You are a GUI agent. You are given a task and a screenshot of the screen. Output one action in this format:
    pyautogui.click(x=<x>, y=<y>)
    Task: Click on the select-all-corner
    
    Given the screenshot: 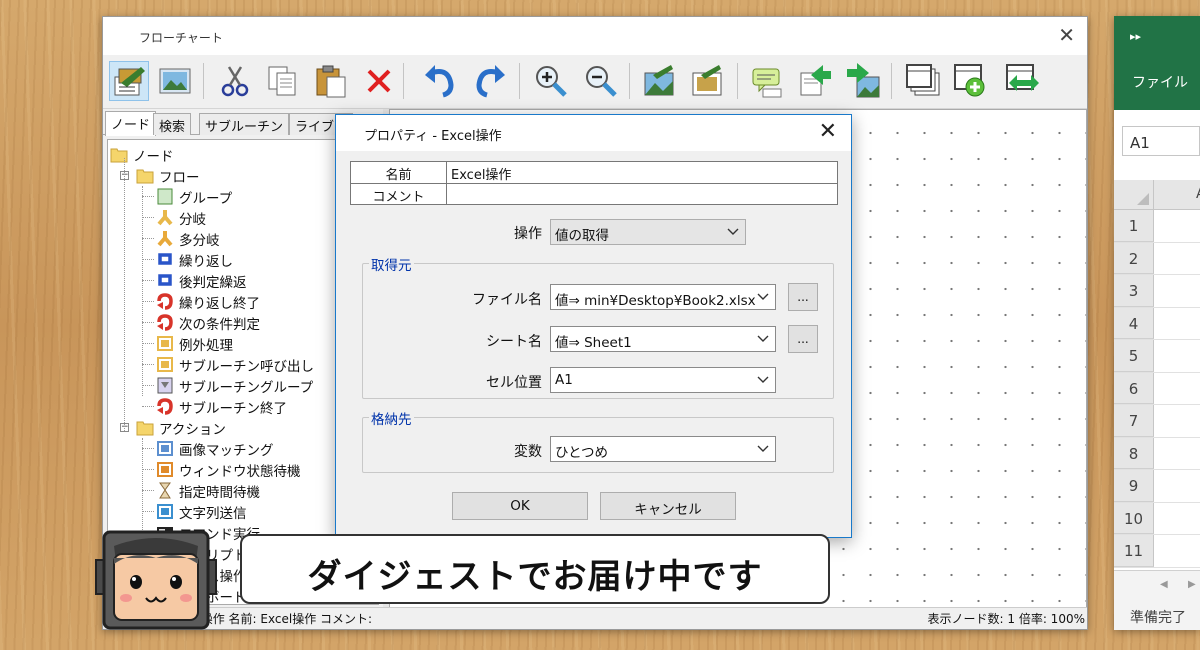 What is the action you would take?
    pyautogui.click(x=1134, y=195)
    